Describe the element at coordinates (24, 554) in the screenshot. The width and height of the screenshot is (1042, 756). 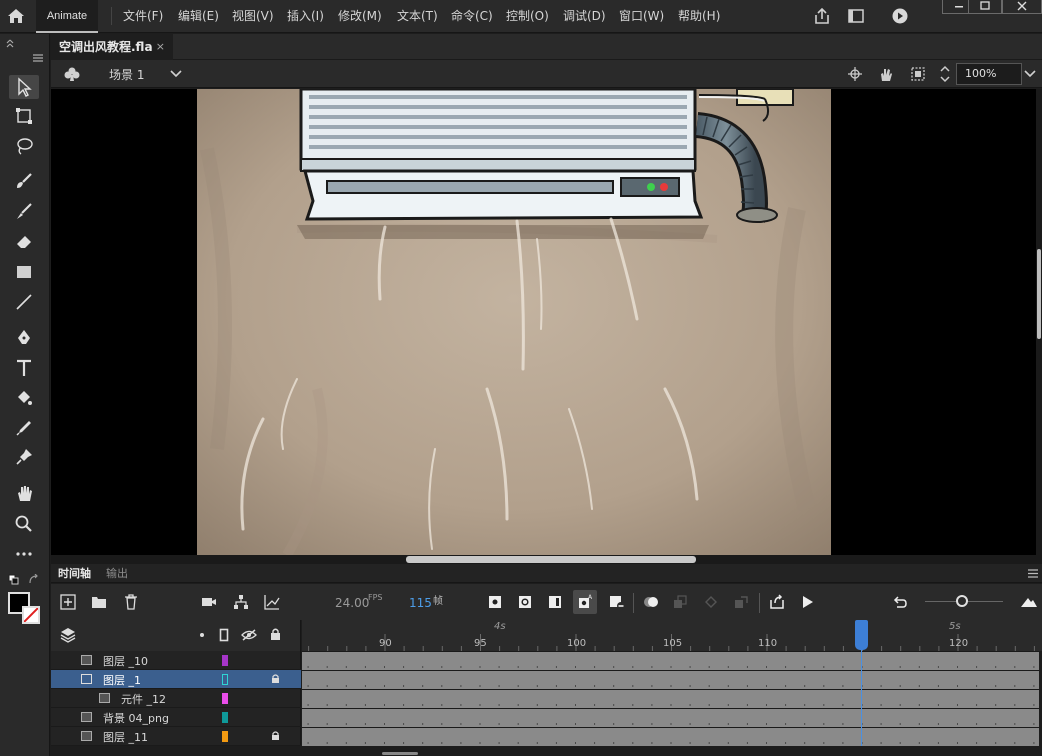
I see `more-tools` at that location.